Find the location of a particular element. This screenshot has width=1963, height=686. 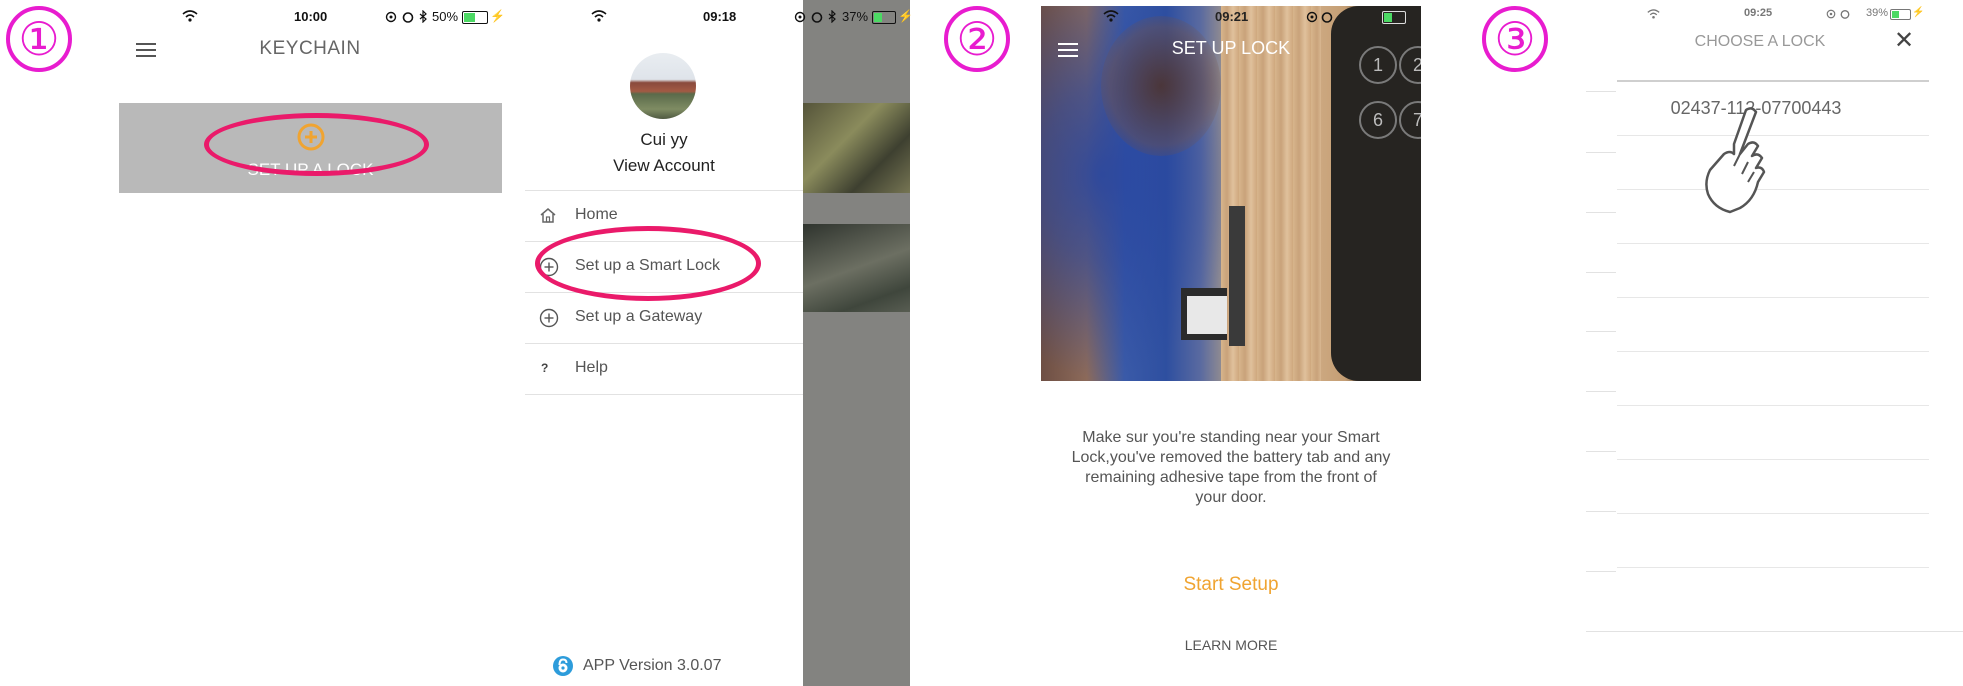

app-logo-icon is located at coordinates (563, 666).